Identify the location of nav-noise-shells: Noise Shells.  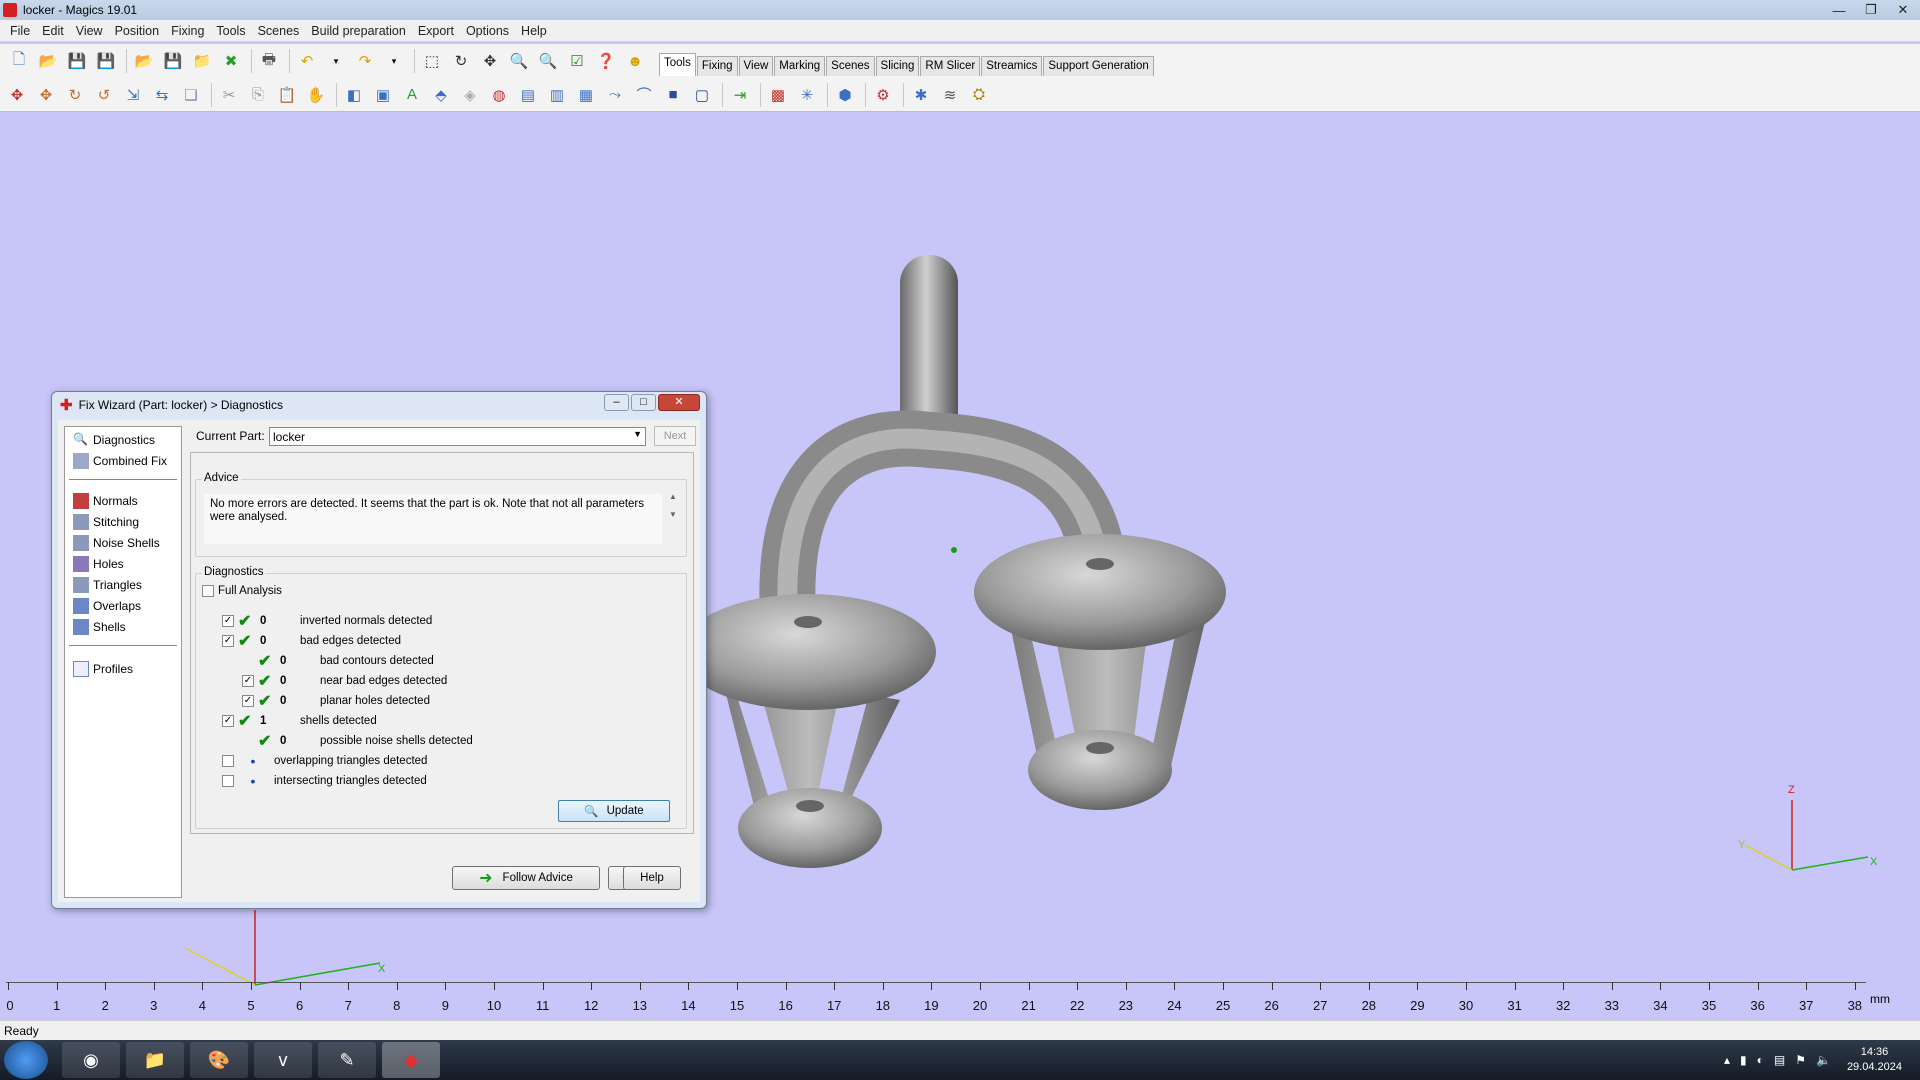
(116, 543).